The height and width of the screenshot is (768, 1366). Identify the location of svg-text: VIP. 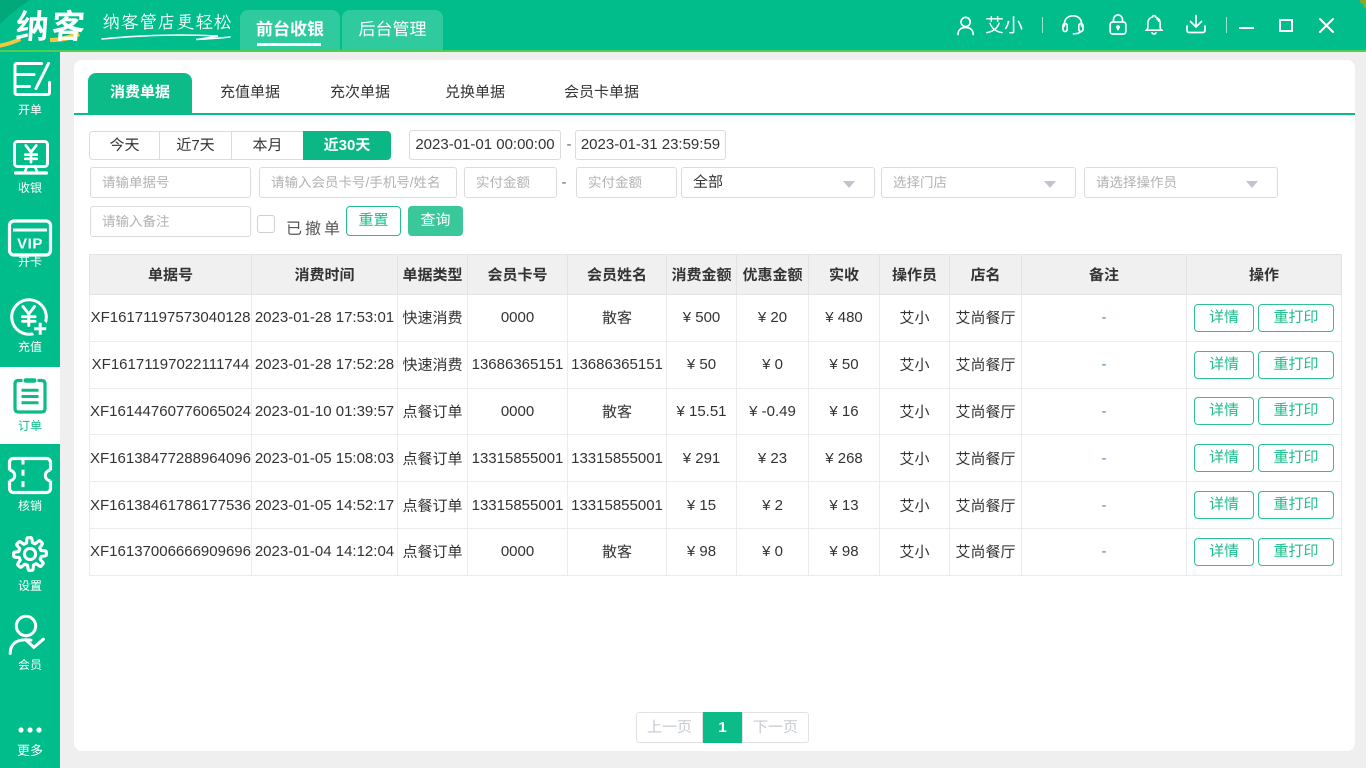
(30, 244).